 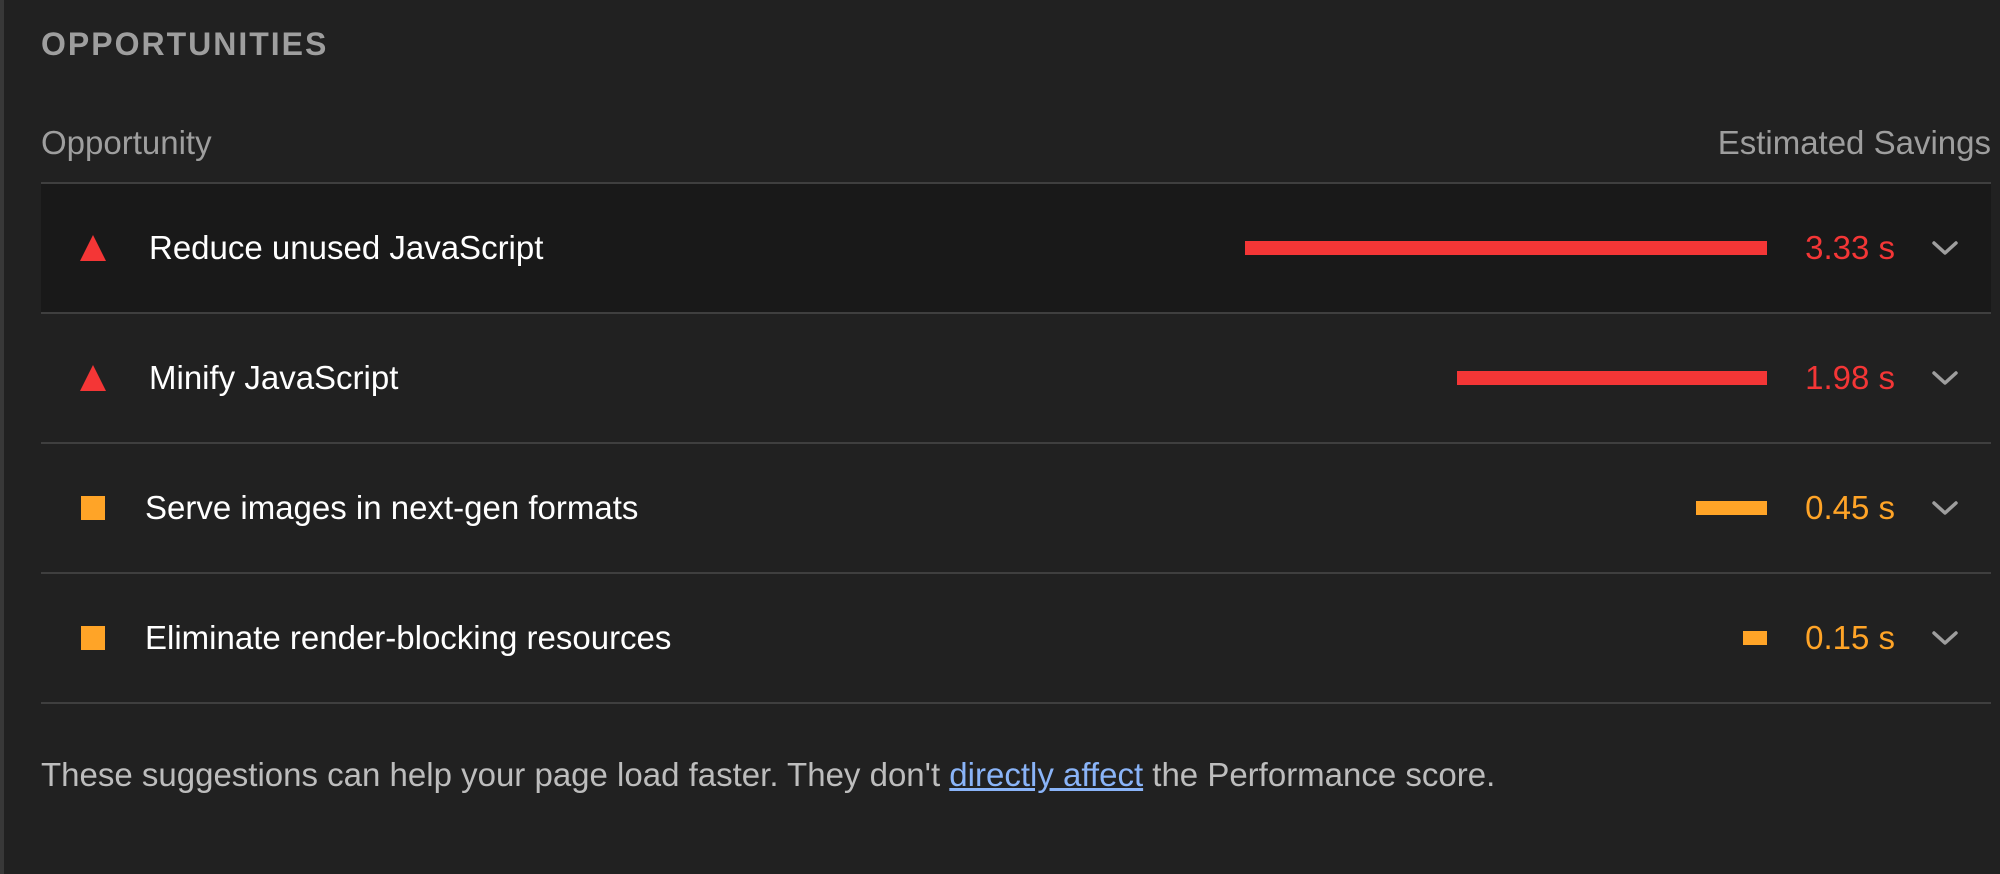 I want to click on header-estimated-savings: Estimated Savings, so click(x=1854, y=142).